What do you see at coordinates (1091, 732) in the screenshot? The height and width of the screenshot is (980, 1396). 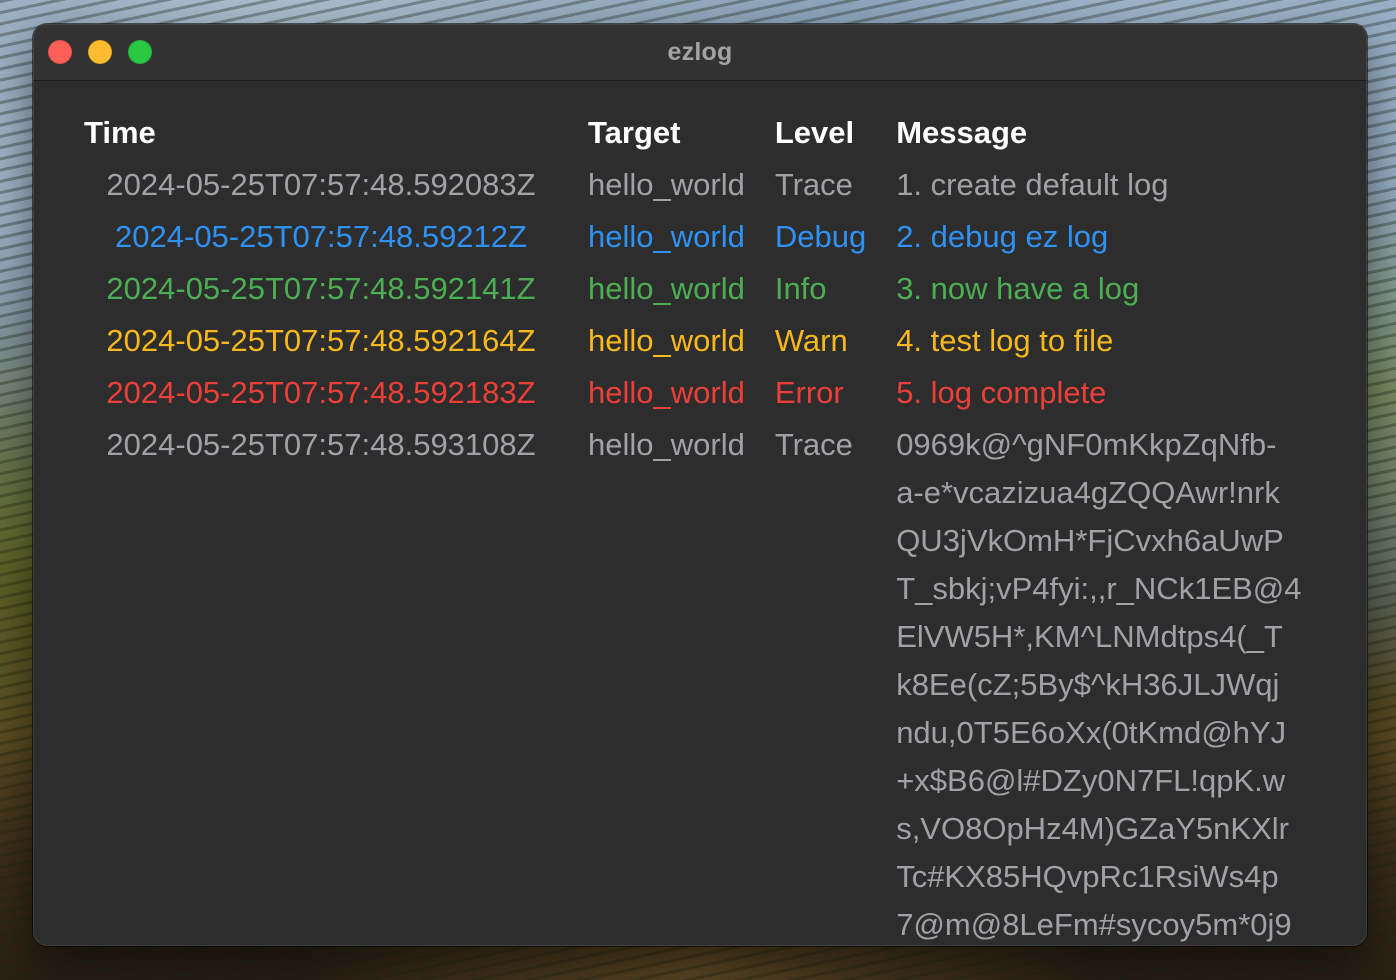 I see `log-message-line: ndu,0T5E6oXx(0tKmd@hYJ` at bounding box center [1091, 732].